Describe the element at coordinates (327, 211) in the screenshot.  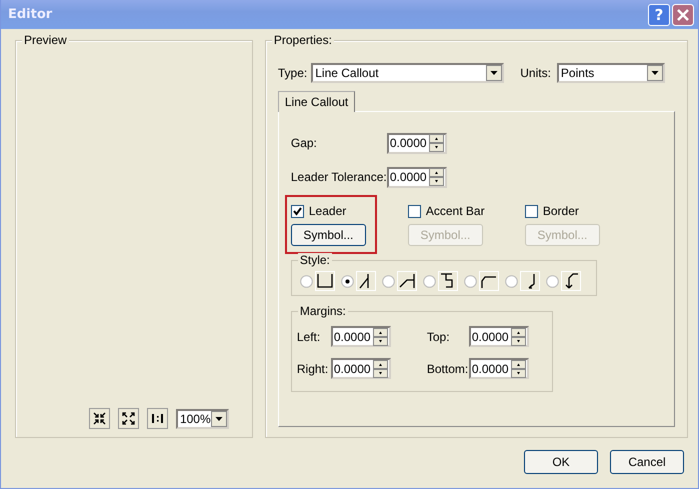
I see `checkbox-label: Leader` at that location.